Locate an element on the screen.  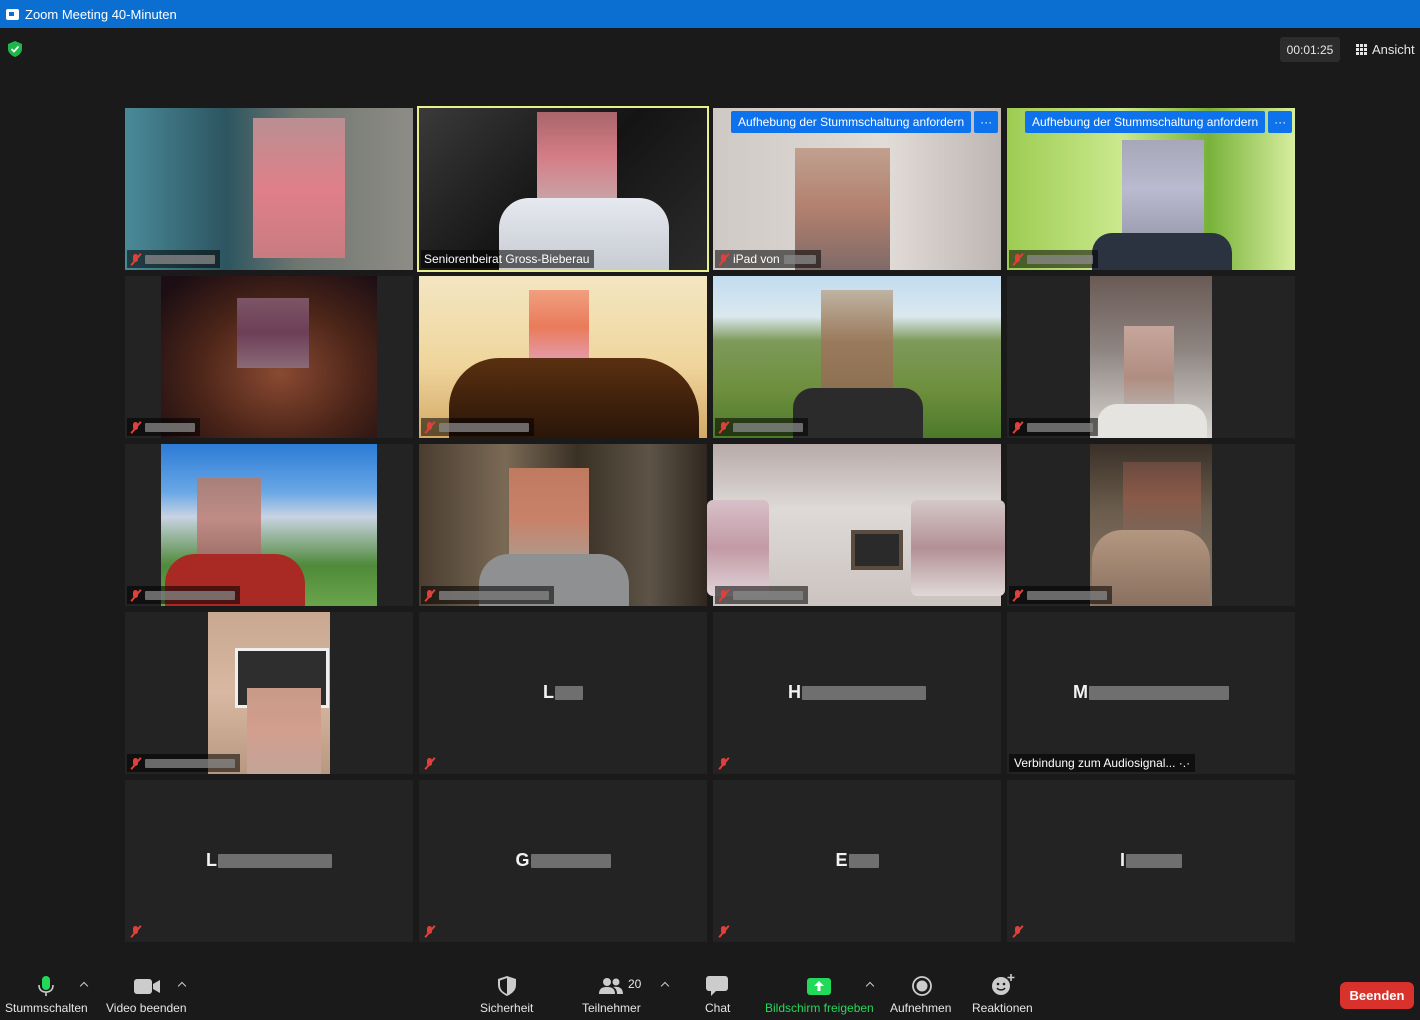
chat-button: Chat is located at coordinates (717, 994).